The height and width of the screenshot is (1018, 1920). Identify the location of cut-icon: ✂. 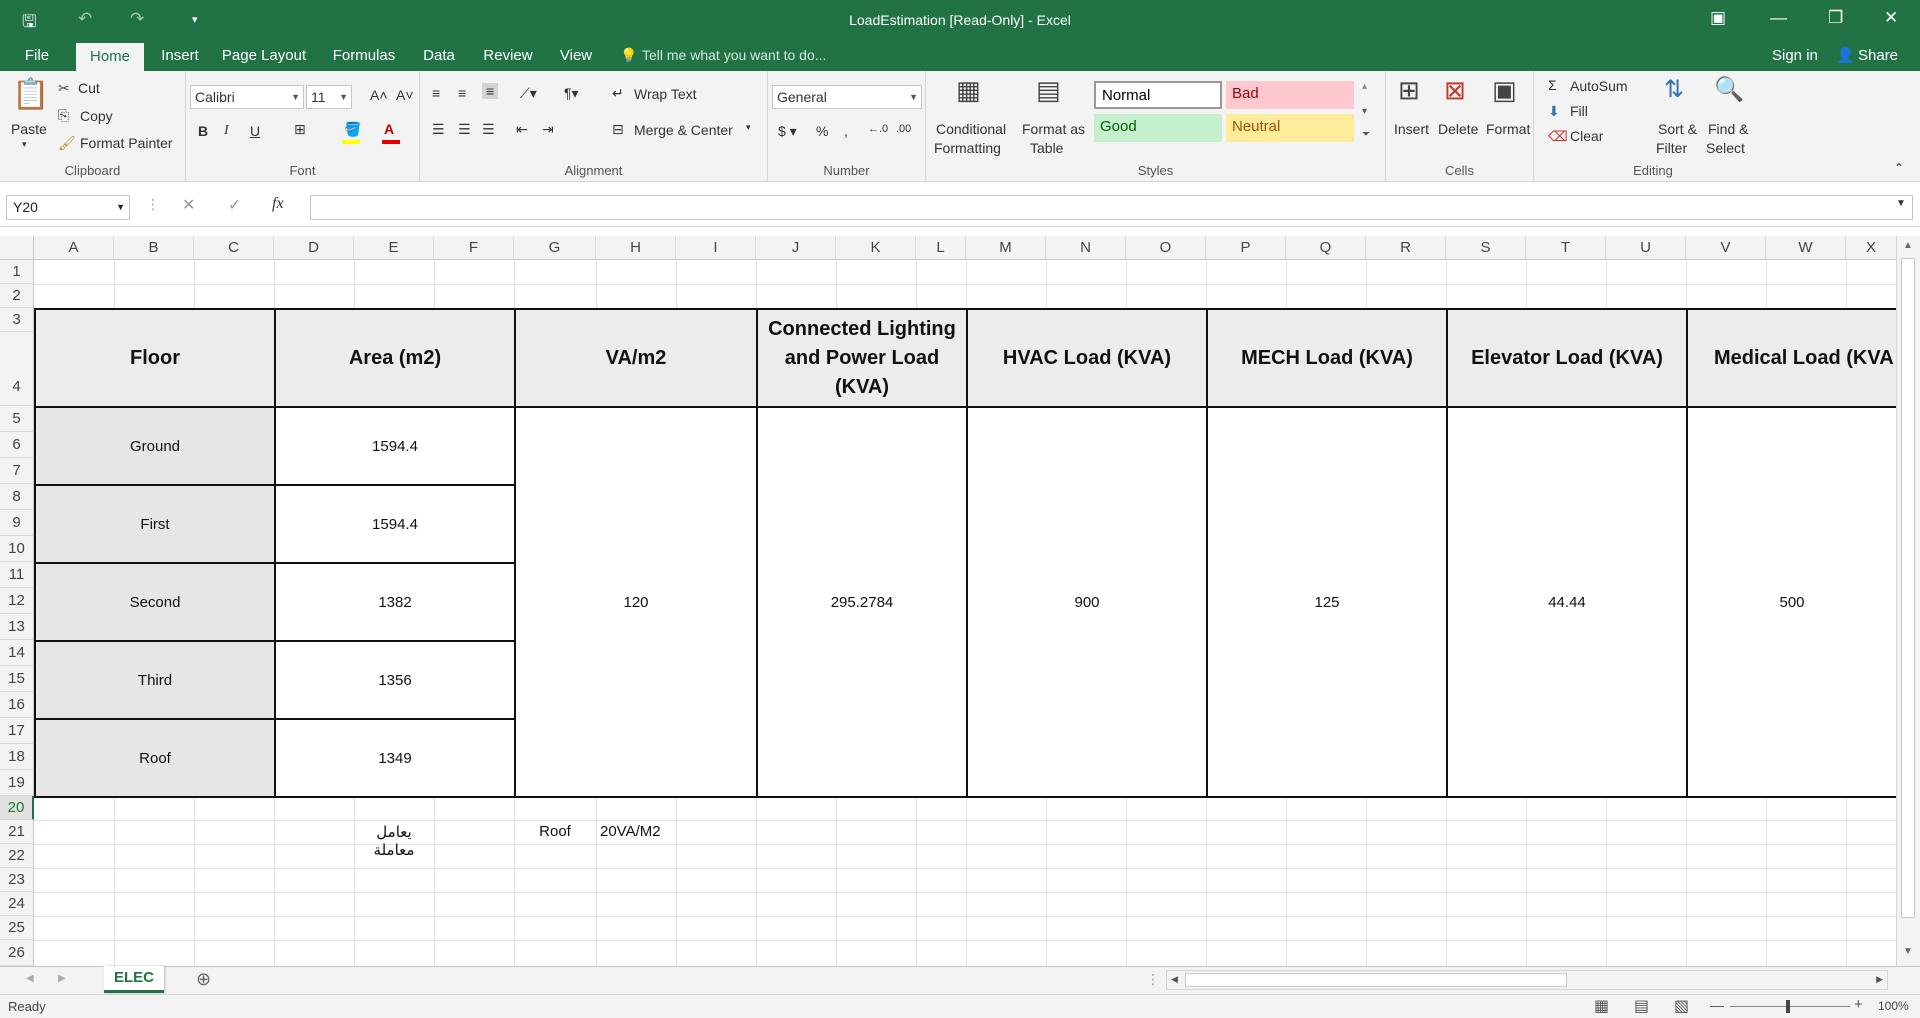
(64, 88).